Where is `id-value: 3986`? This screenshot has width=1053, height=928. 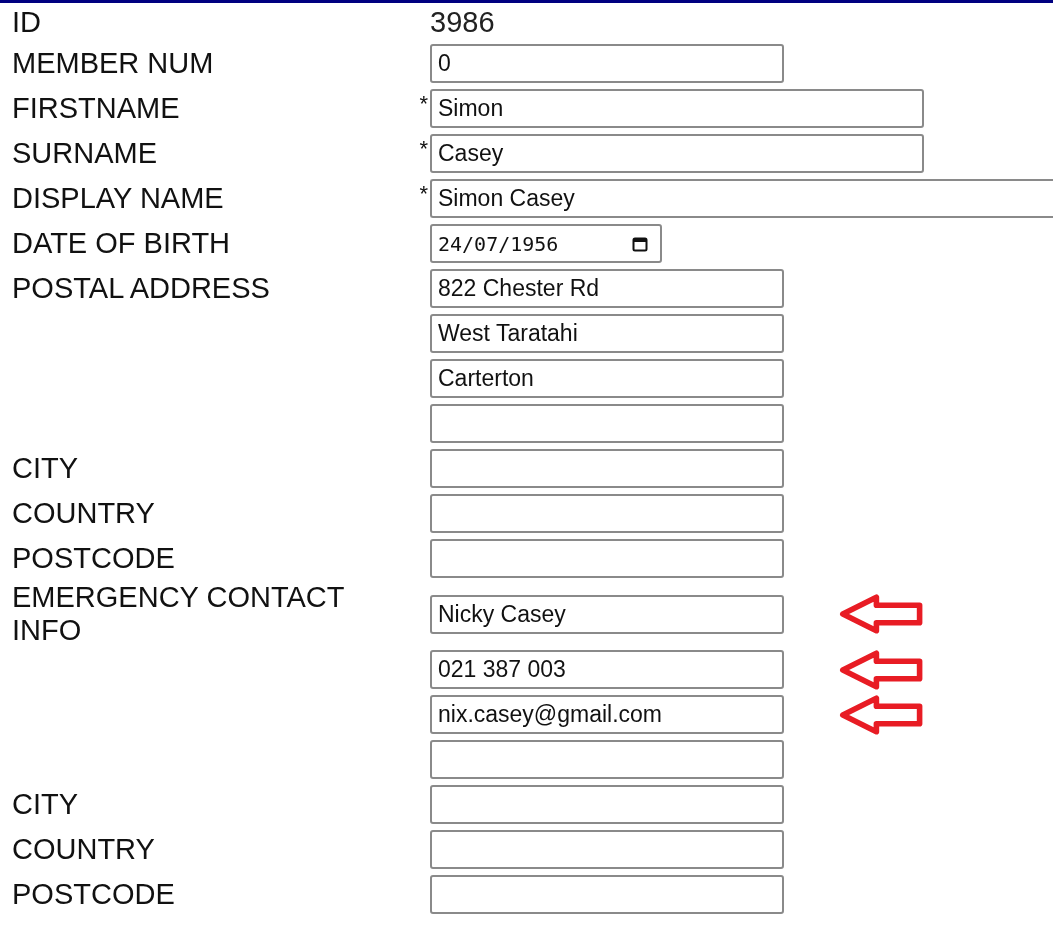
id-value: 3986 is located at coordinates (462, 22).